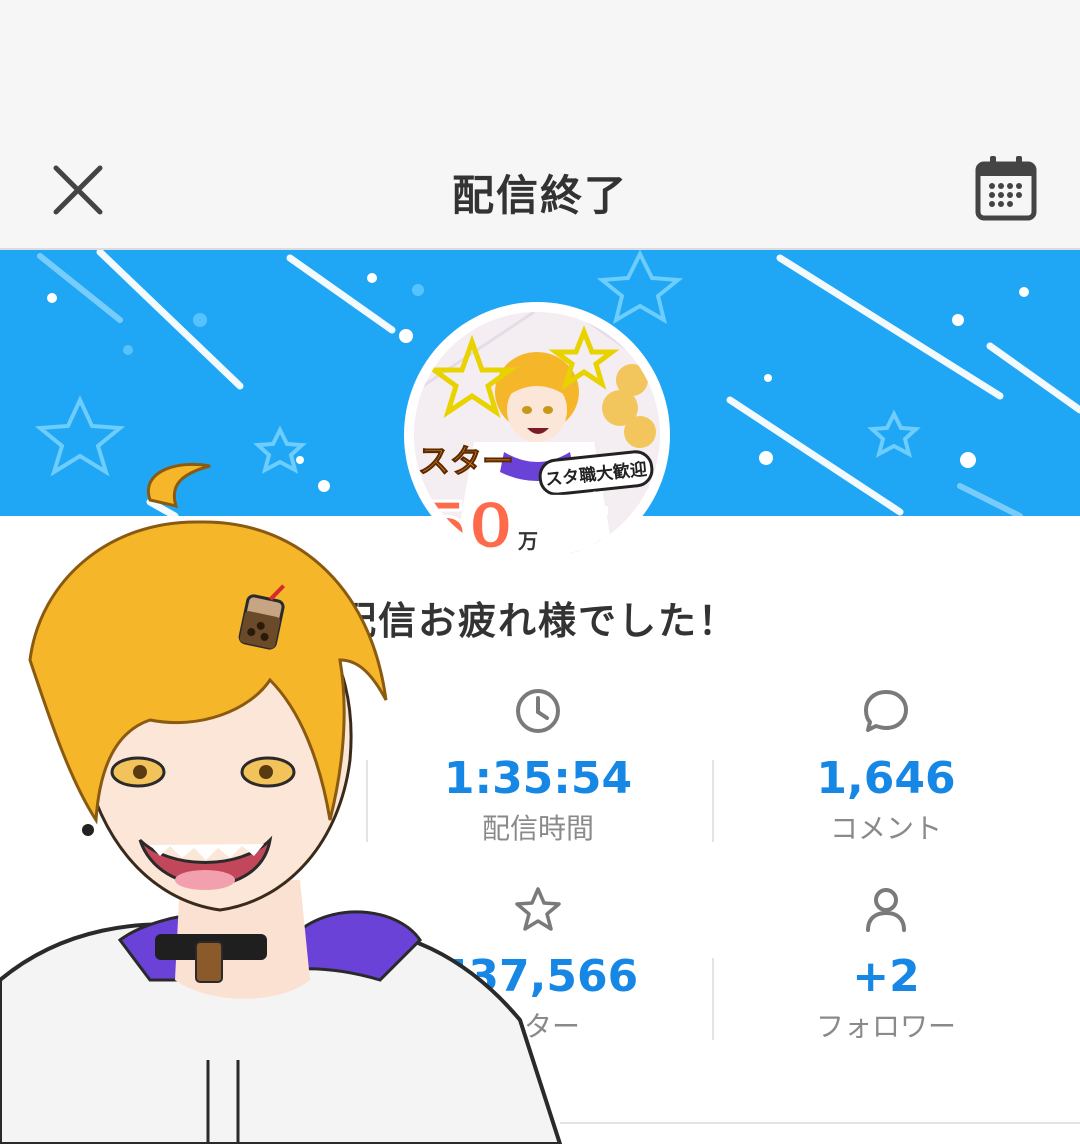  What do you see at coordinates (886, 910) in the screenshot?
I see `person-icon` at bounding box center [886, 910].